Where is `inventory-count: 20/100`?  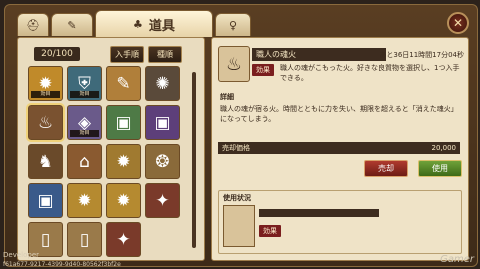
inventory-count: 20/100 is located at coordinates (57, 54).